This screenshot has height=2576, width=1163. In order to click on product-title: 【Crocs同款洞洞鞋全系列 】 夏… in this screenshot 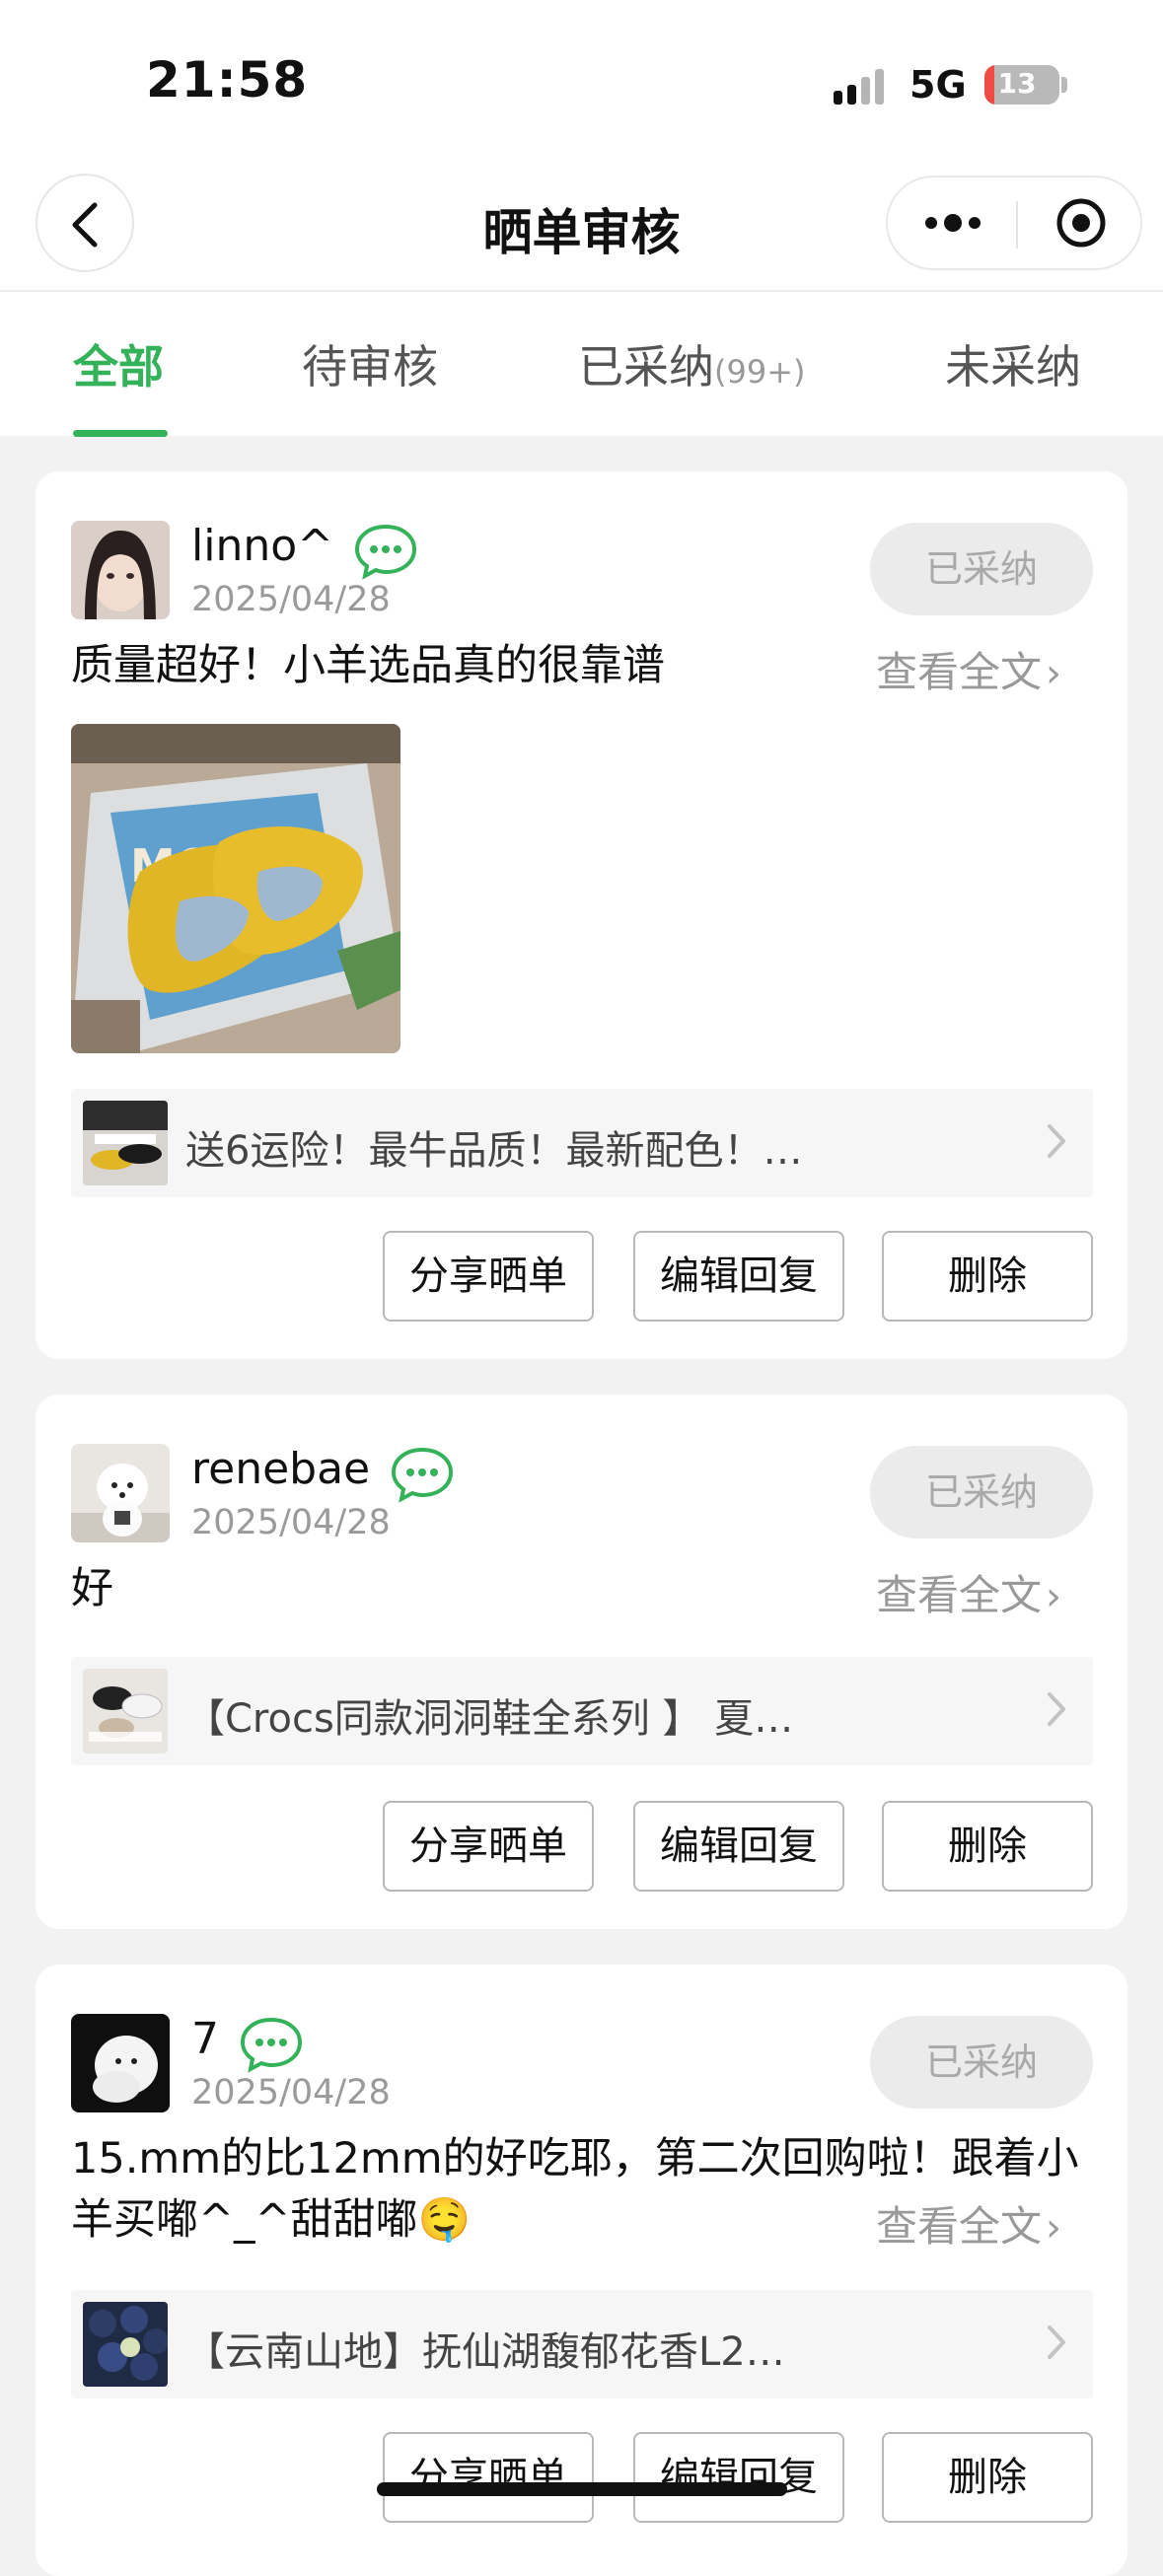, I will do `click(489, 1719)`.